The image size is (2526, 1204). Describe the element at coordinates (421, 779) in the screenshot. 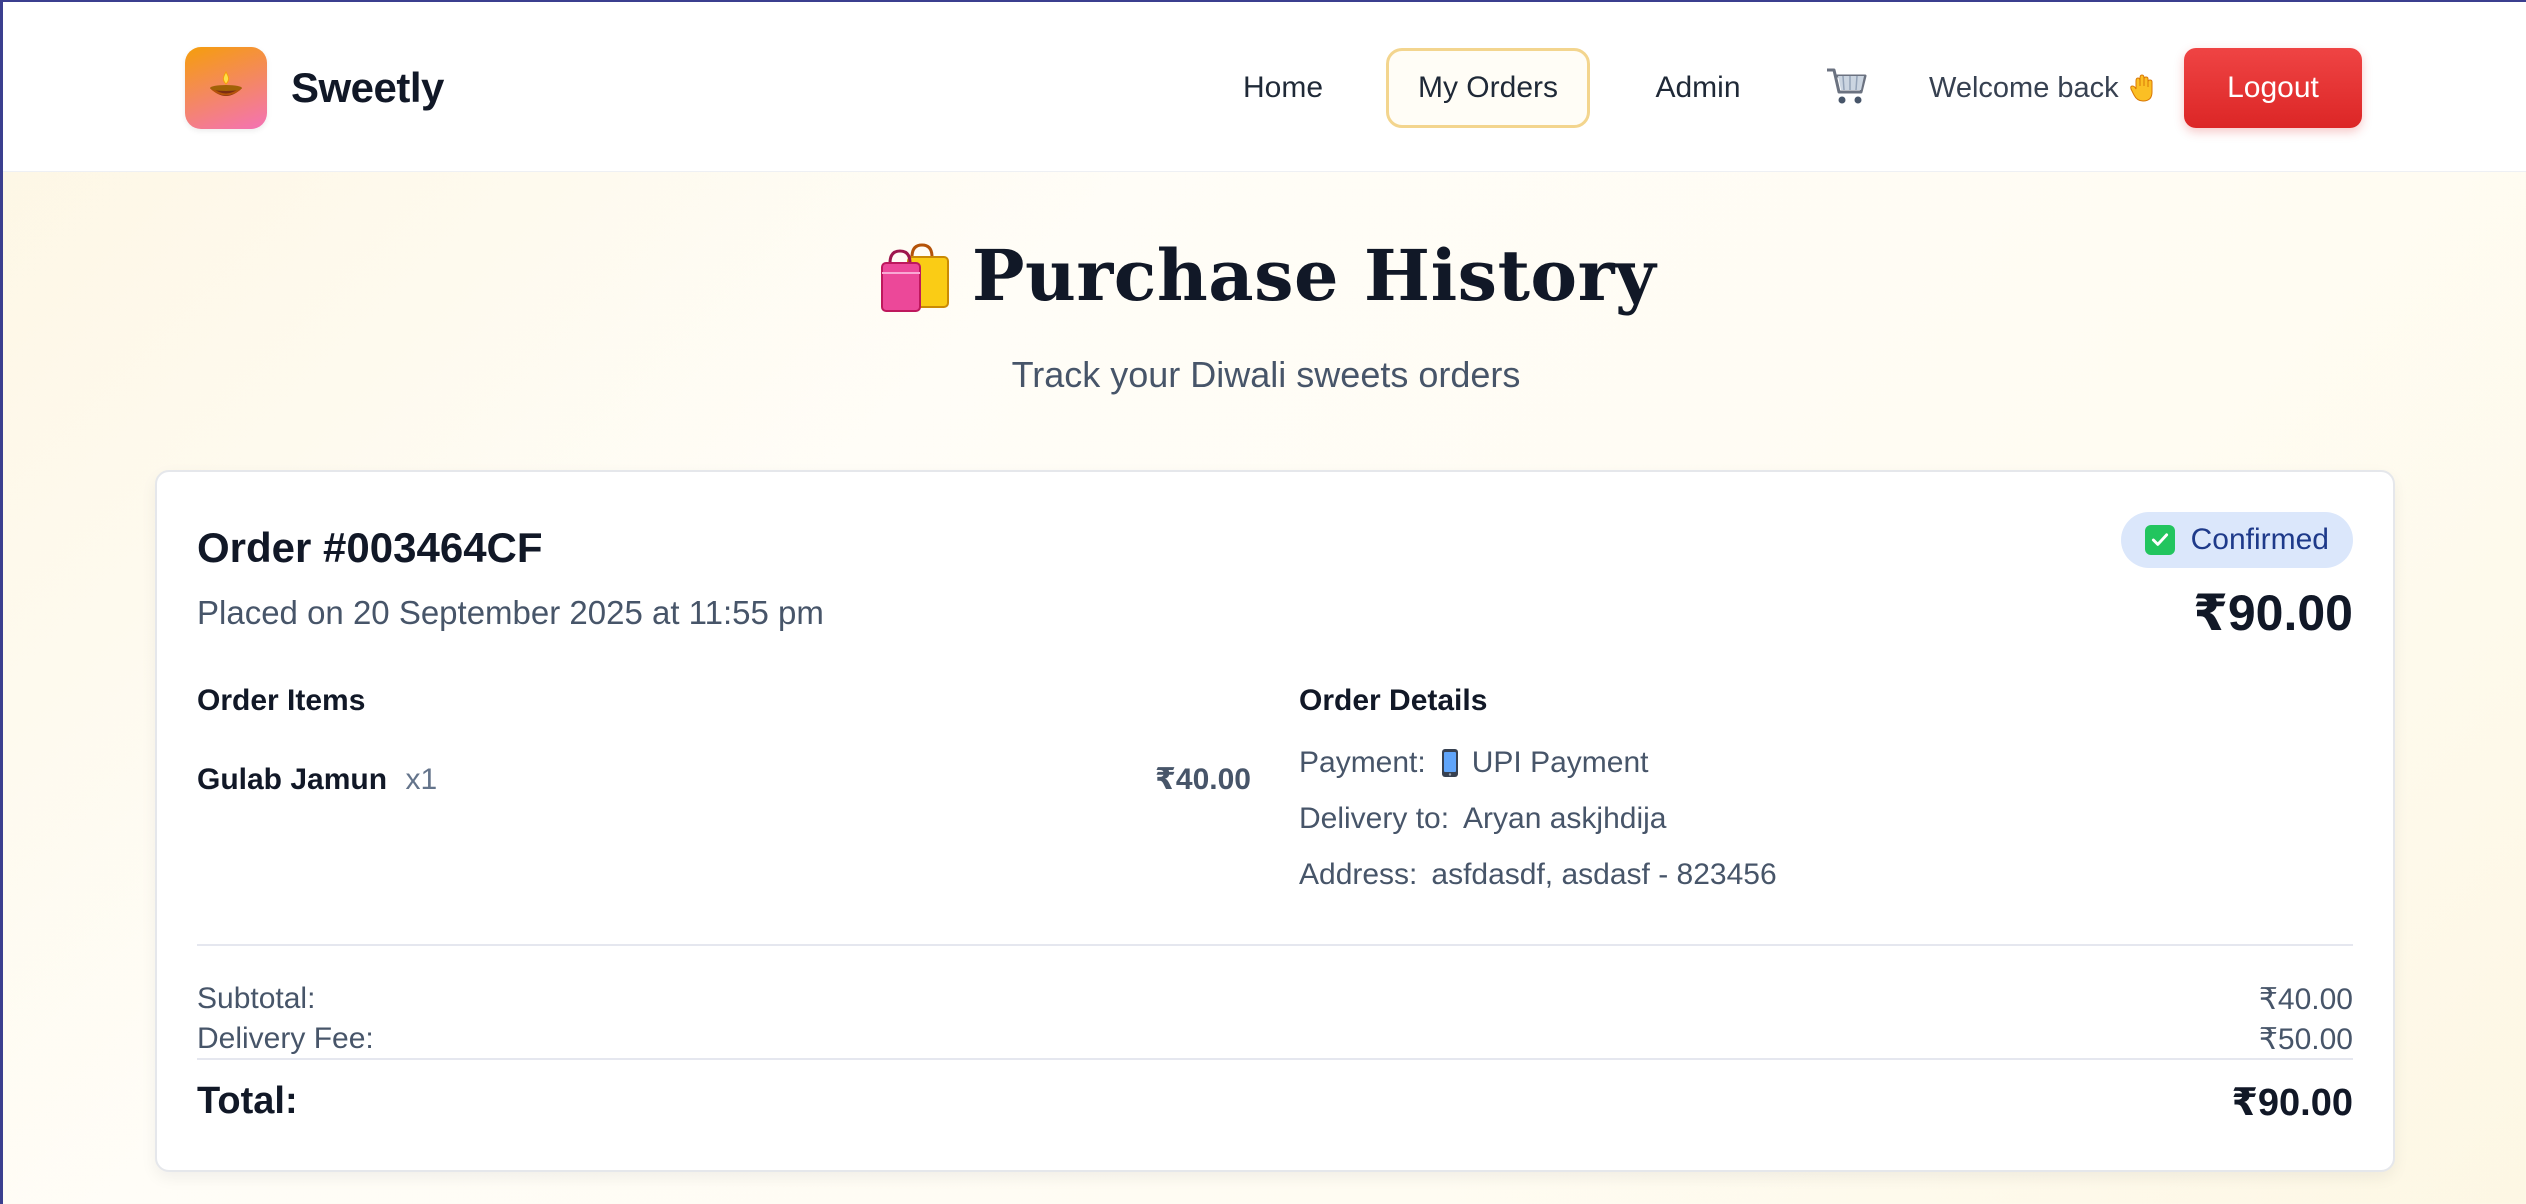

I see `item-quantity: x1` at that location.